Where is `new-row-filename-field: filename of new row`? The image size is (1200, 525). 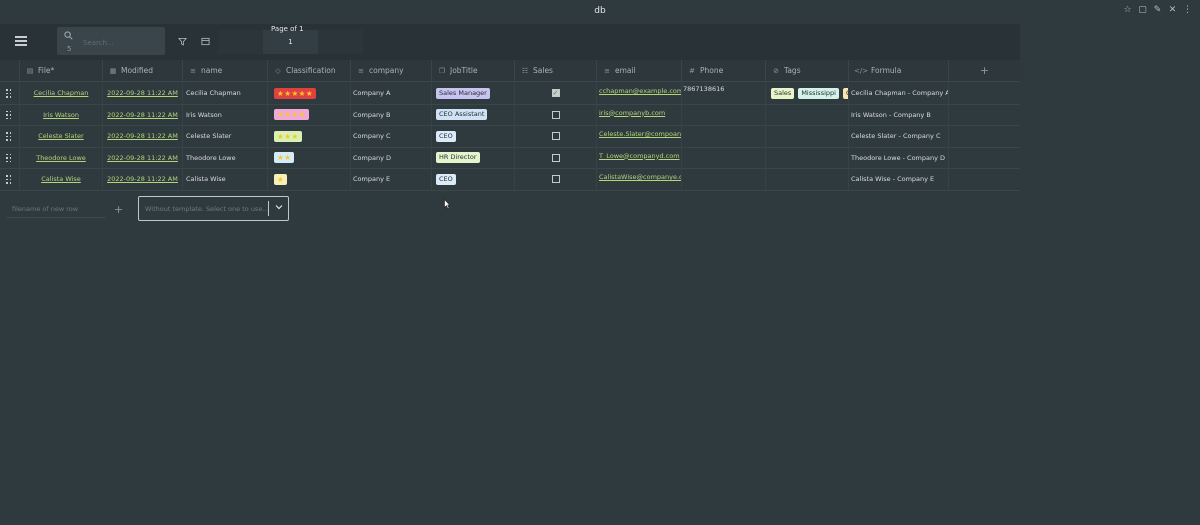 new-row-filename-field: filename of new row is located at coordinates (56, 209).